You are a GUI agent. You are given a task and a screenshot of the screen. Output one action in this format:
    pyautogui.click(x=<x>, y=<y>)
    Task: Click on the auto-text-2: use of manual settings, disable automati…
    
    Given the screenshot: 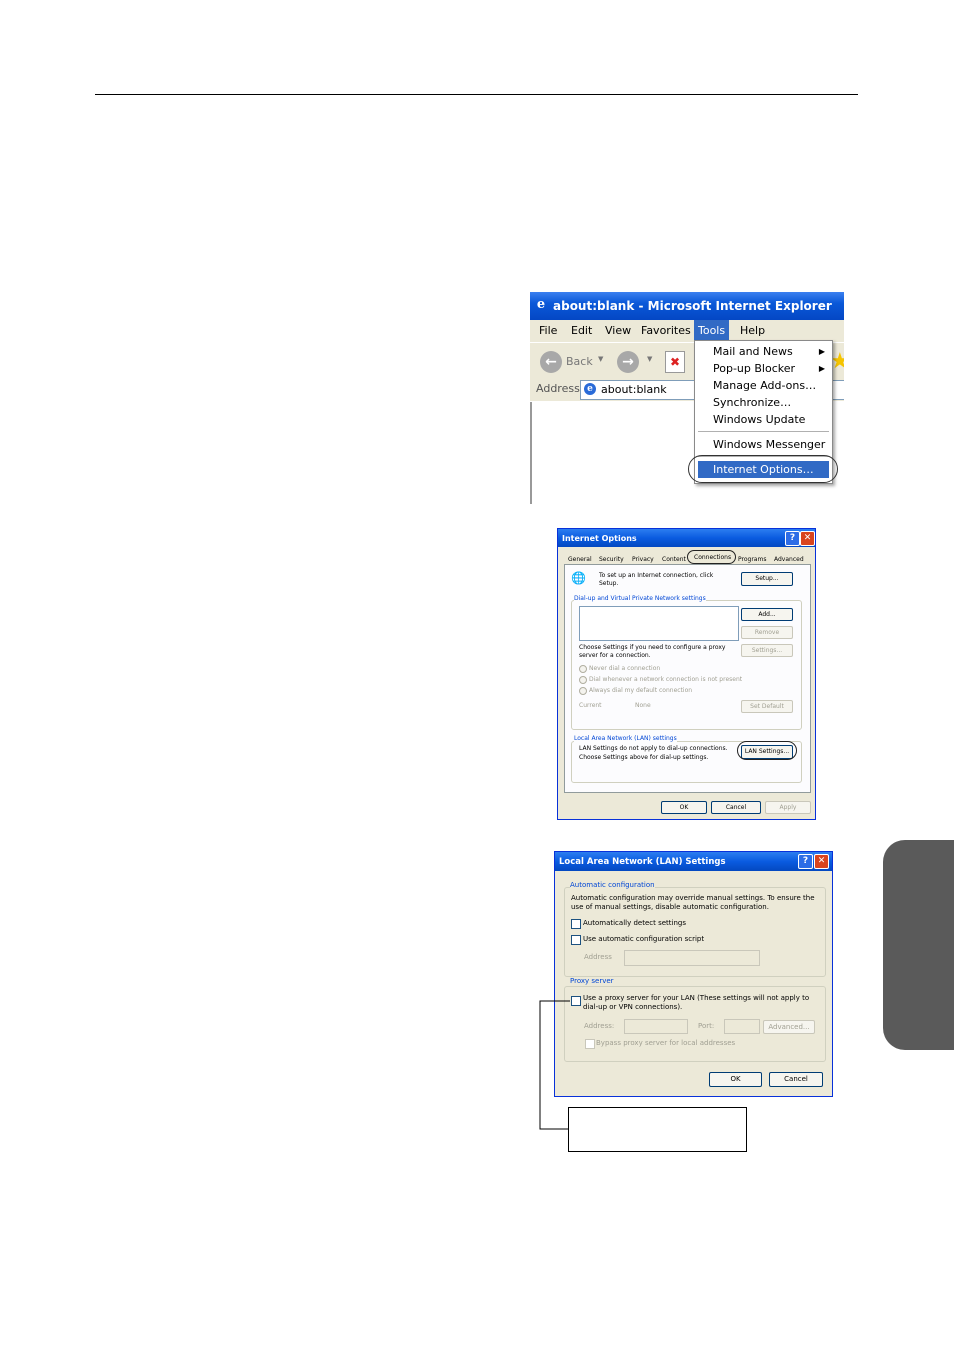 What is the action you would take?
    pyautogui.click(x=670, y=907)
    